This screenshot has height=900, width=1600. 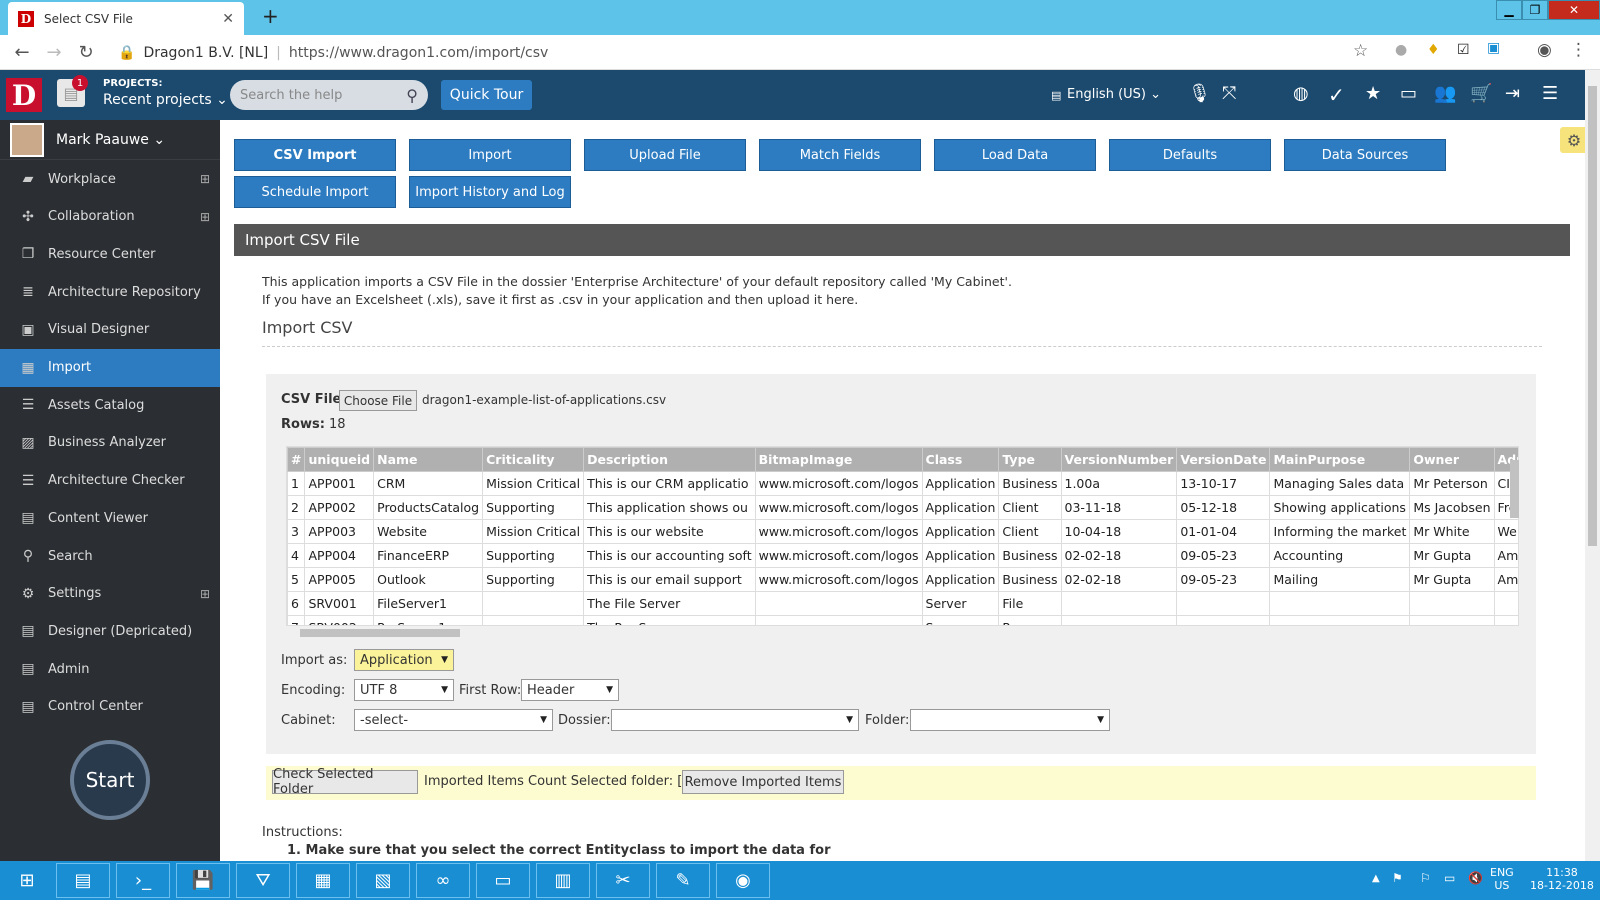 What do you see at coordinates (110, 443) in the screenshot?
I see `sidebar-item-business-analyzer: ▨ Business Analyzer` at bounding box center [110, 443].